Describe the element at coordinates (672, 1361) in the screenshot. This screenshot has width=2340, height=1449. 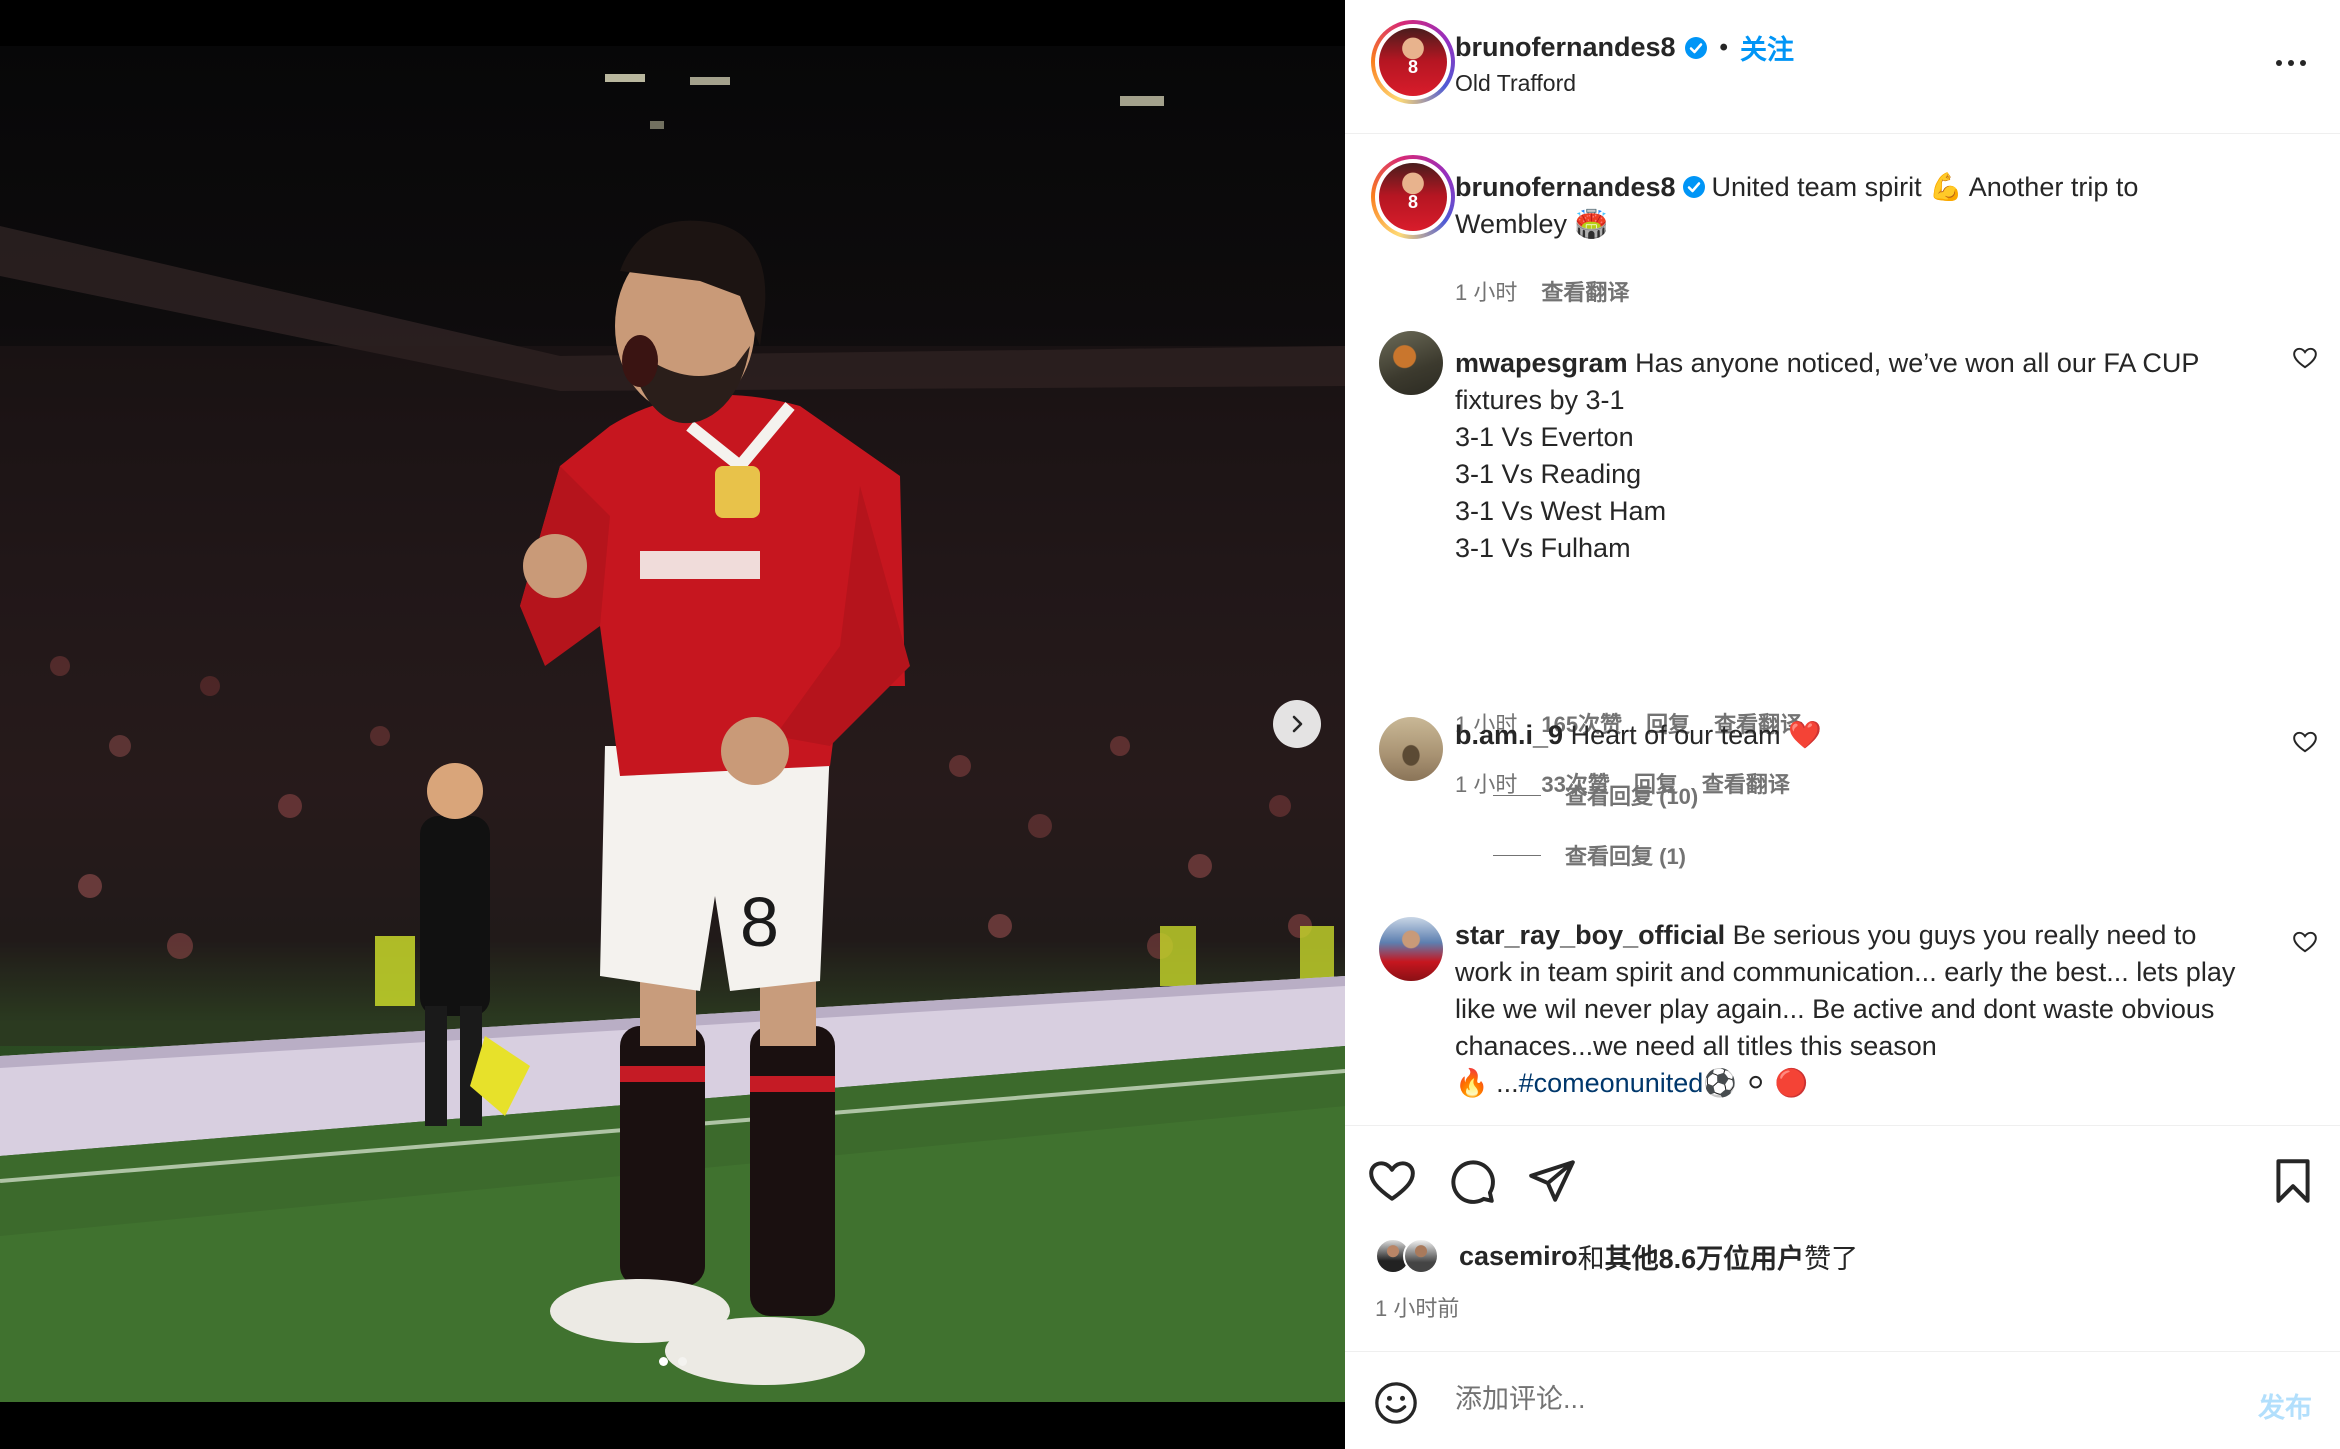
I see `carousel-indicator` at that location.